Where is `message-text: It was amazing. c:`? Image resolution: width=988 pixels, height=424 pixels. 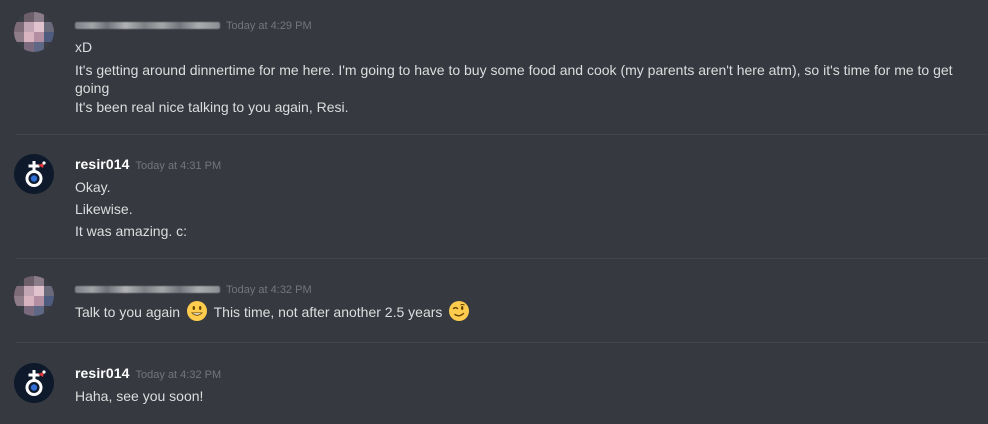 message-text: It was amazing. c: is located at coordinates (131, 231).